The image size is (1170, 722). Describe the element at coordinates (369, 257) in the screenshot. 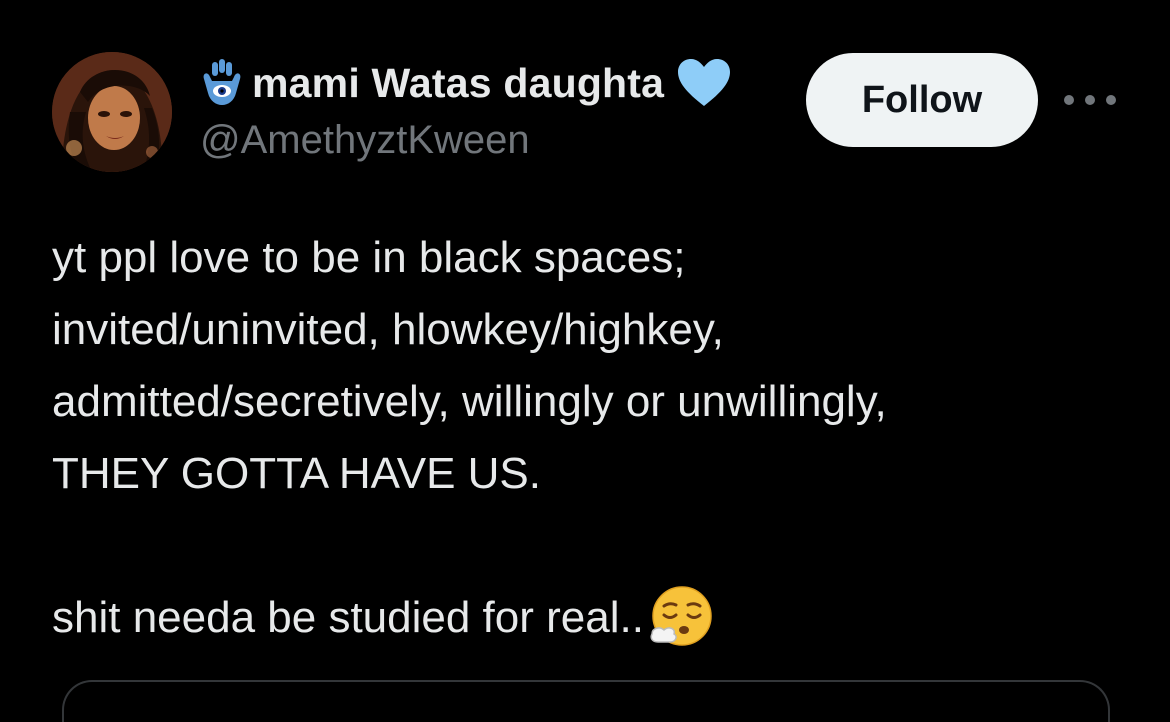

I see `tweet-line: yt ppl love to be in black spaces;` at that location.